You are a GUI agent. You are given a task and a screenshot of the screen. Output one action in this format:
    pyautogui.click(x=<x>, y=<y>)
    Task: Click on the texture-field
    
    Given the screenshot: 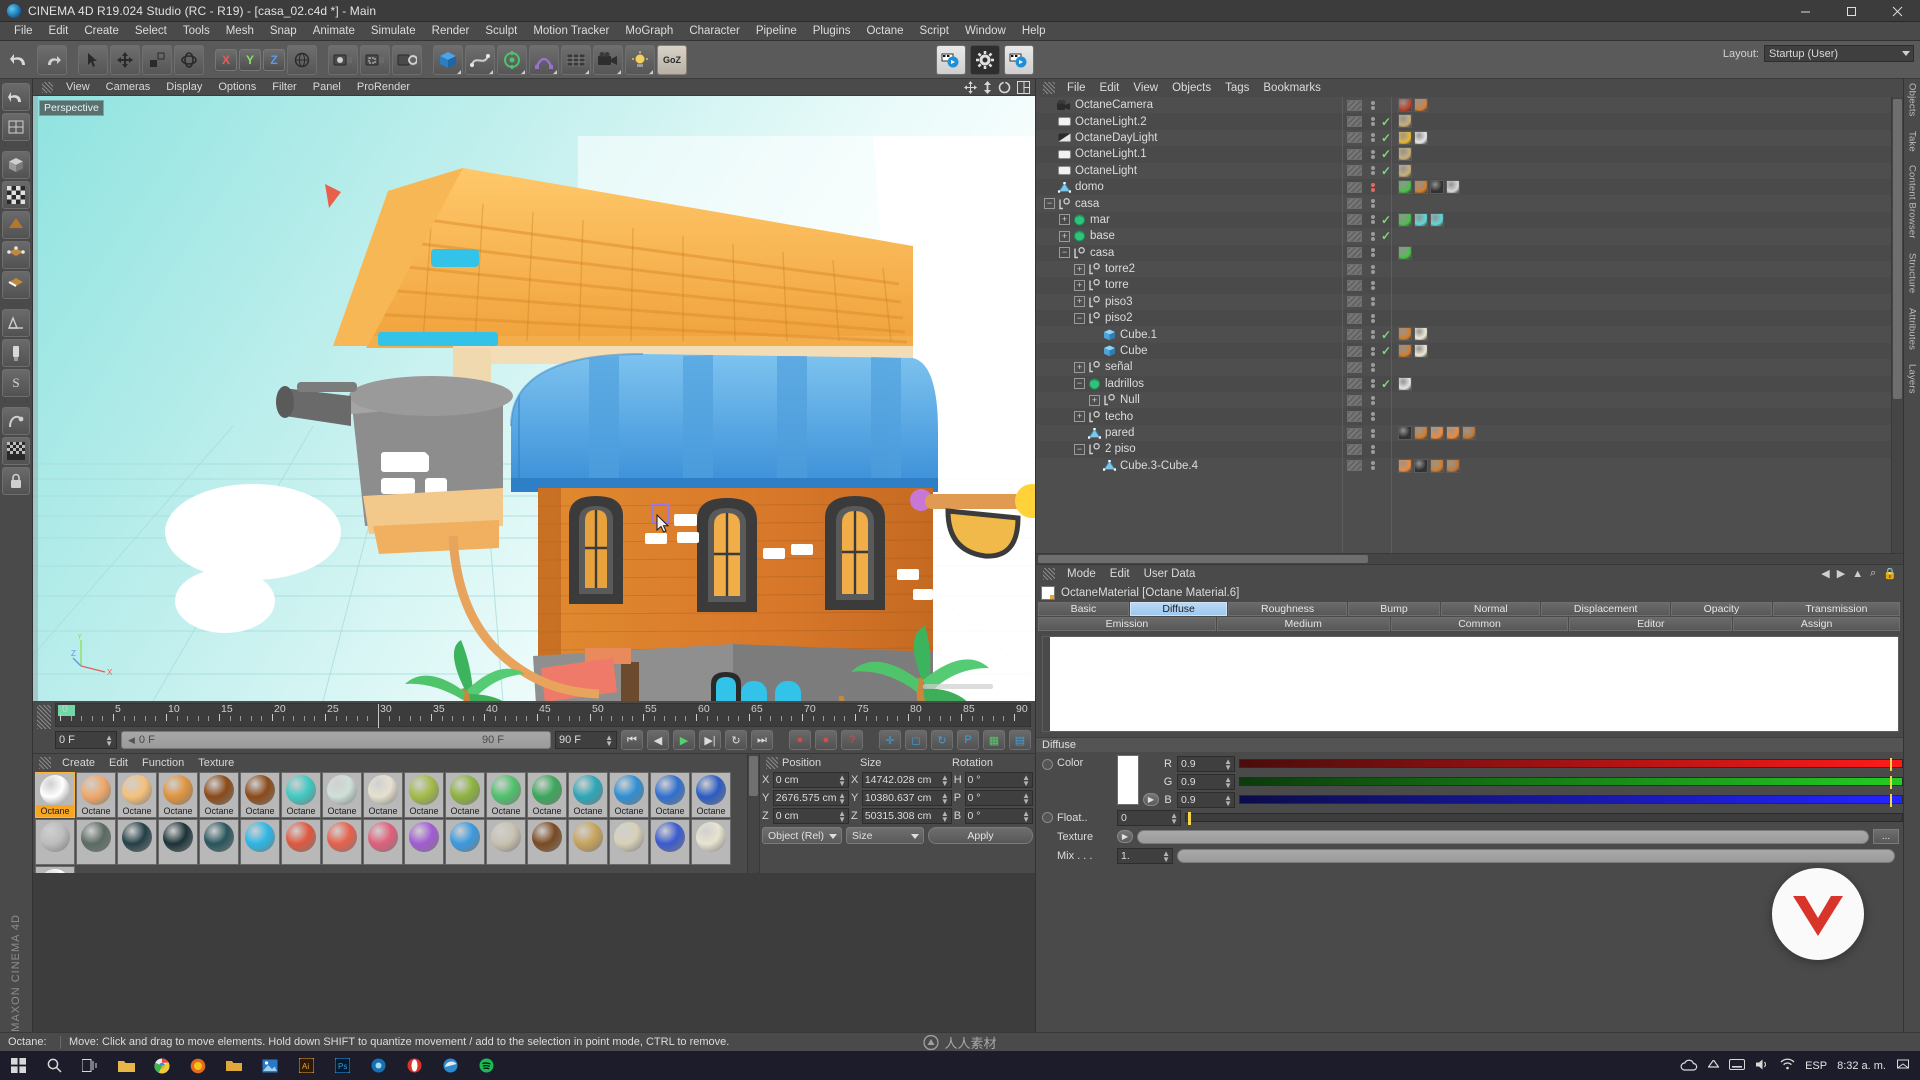 What is the action you would take?
    pyautogui.click(x=1503, y=836)
    